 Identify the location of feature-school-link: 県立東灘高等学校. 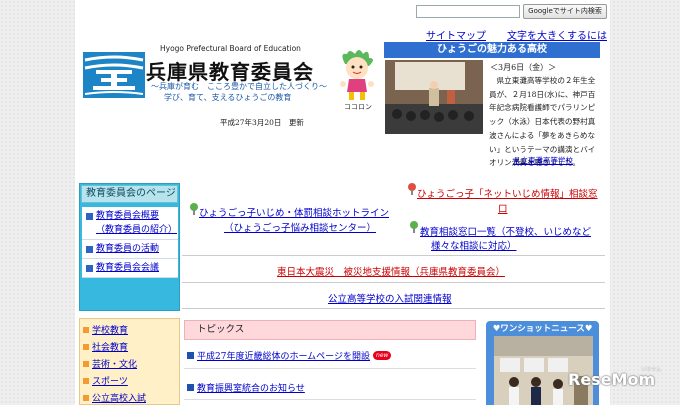
(543, 160).